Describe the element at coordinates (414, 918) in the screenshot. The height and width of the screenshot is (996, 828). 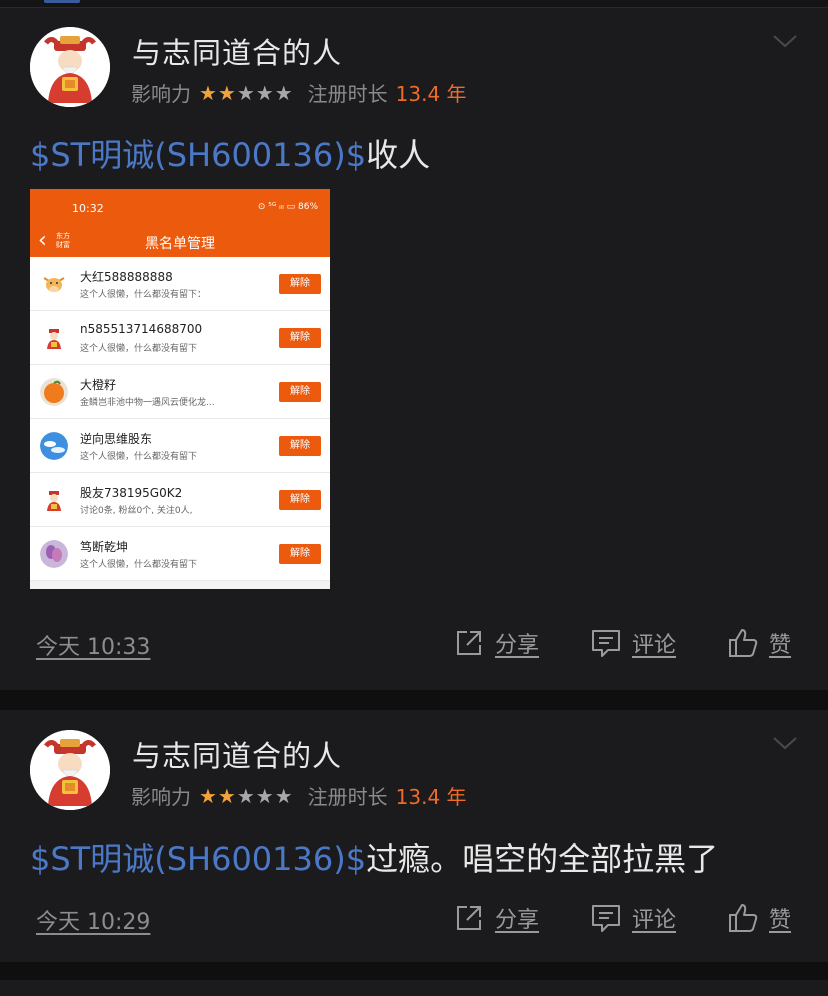
I see `post-actions: 今天 10:29 分享 评论 赞` at that location.